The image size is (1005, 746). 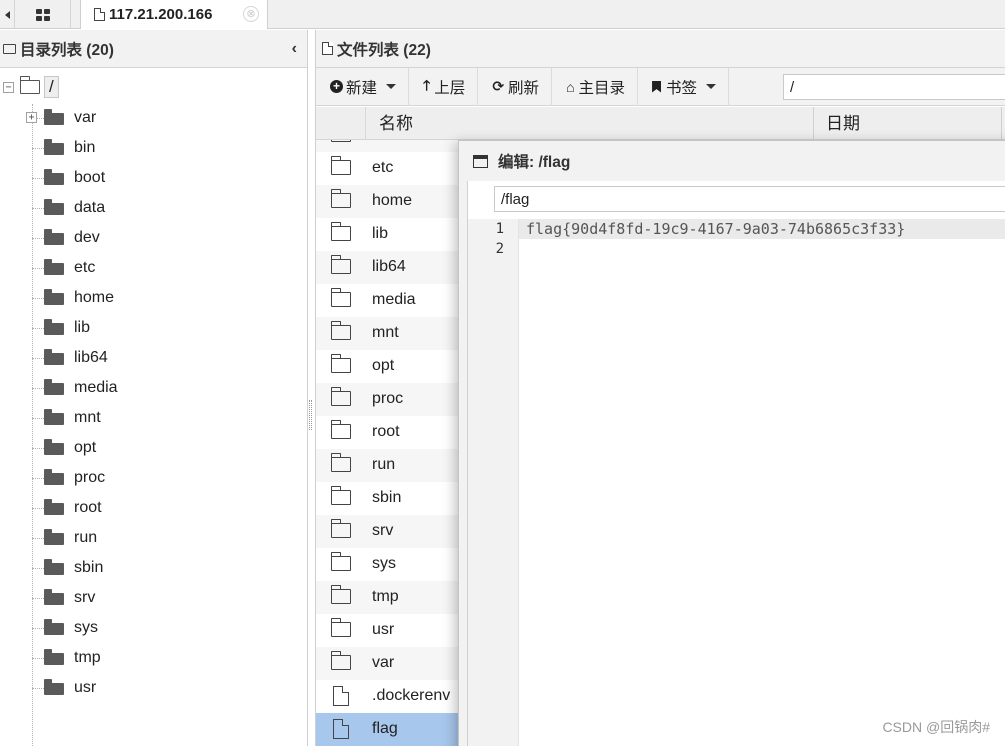 What do you see at coordinates (150, 179) in the screenshot?
I see `tree-item-boot: boot` at bounding box center [150, 179].